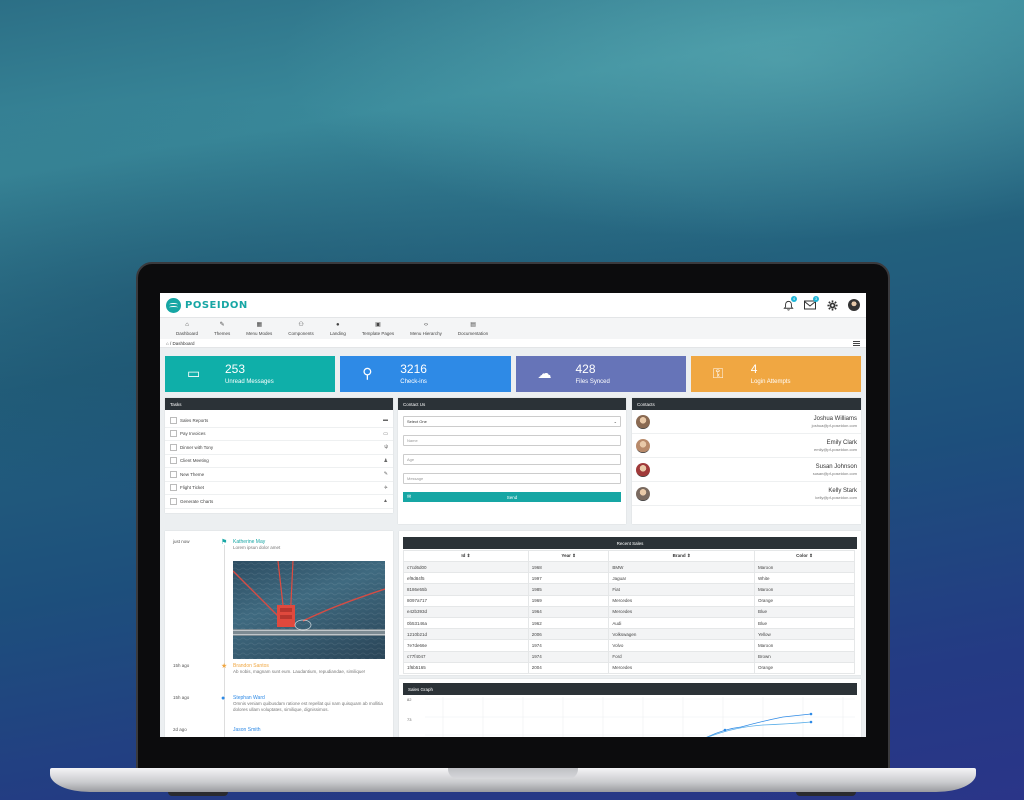  What do you see at coordinates (194, 420) in the screenshot?
I see `task-label: Sales Reports` at bounding box center [194, 420].